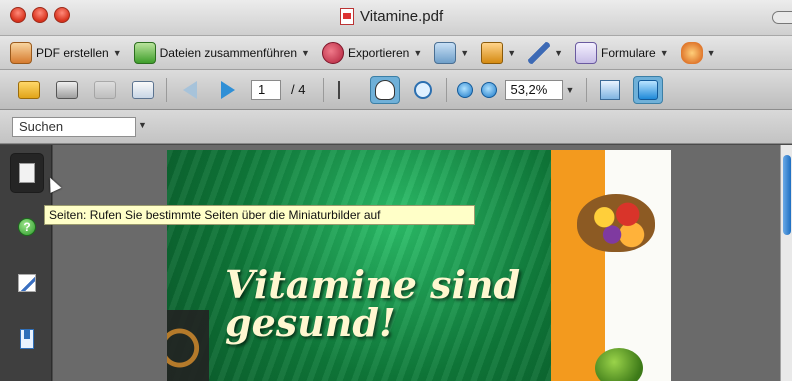  I want to click on page-thumbnails-icon, so click(27, 173).